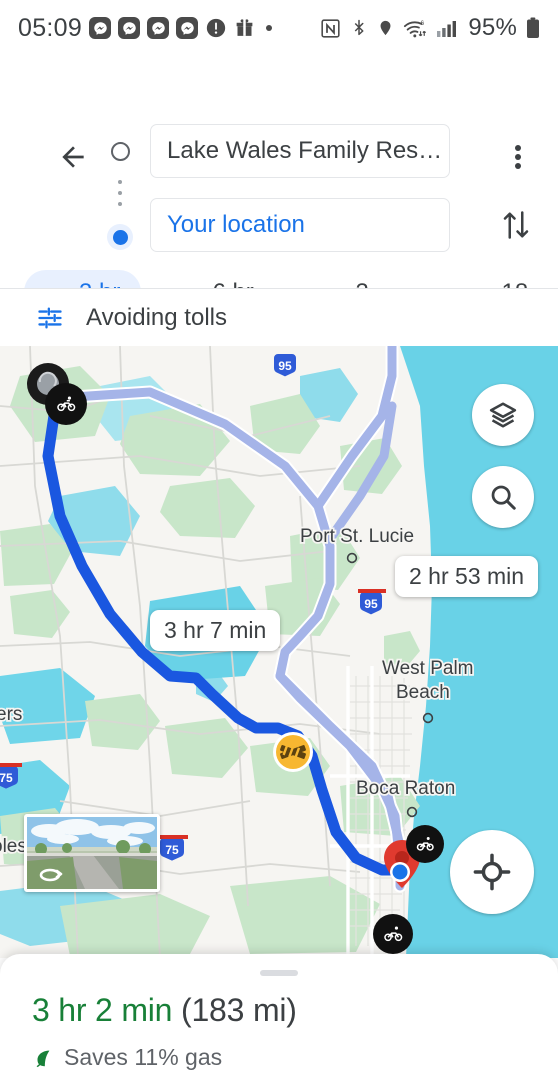  Describe the element at coordinates (279, 973) in the screenshot. I see `sheet-grabber` at that location.